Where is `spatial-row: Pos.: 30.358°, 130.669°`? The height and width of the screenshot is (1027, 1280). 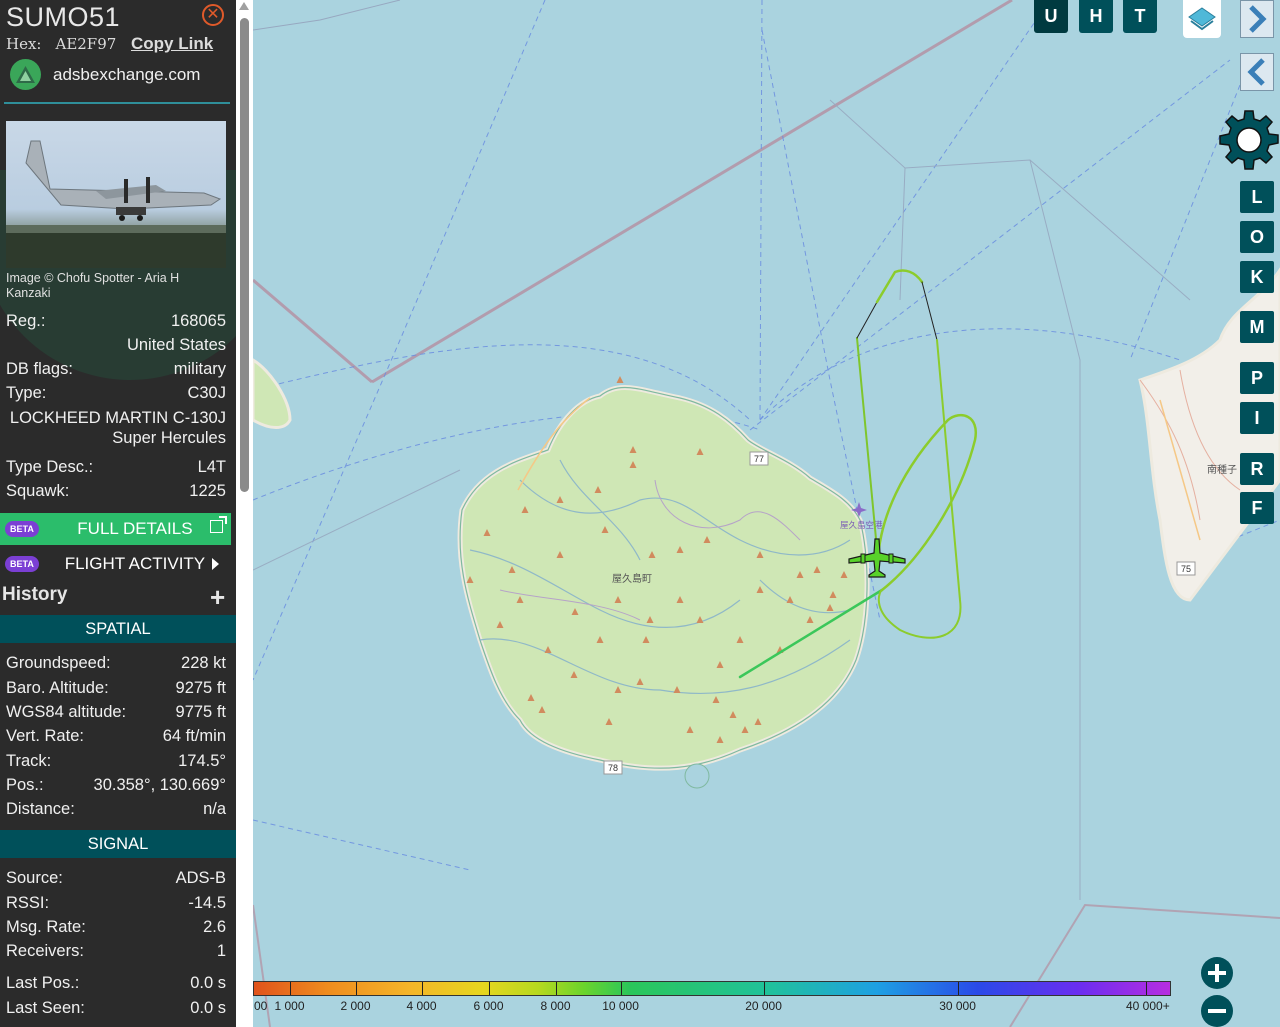
spatial-row: Pos.: 30.358°, 130.669° is located at coordinates (116, 785).